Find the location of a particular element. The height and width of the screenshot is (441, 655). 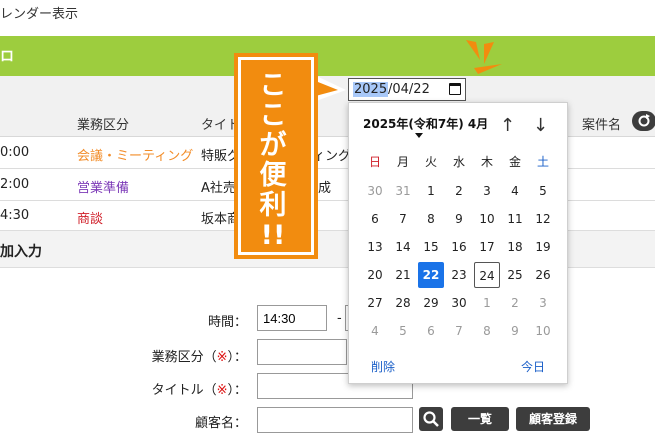

row-time: 2:00 is located at coordinates (15, 184).